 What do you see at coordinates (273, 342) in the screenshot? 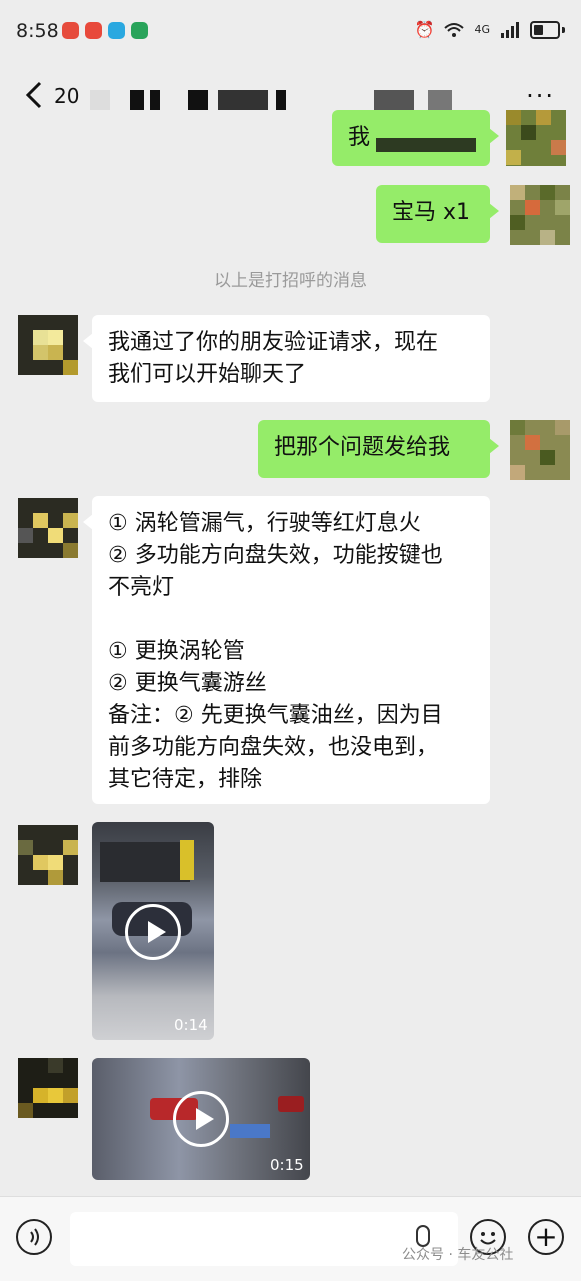
I see `message-text: 我通过了你的朋友验证请求，现在` at bounding box center [273, 342].